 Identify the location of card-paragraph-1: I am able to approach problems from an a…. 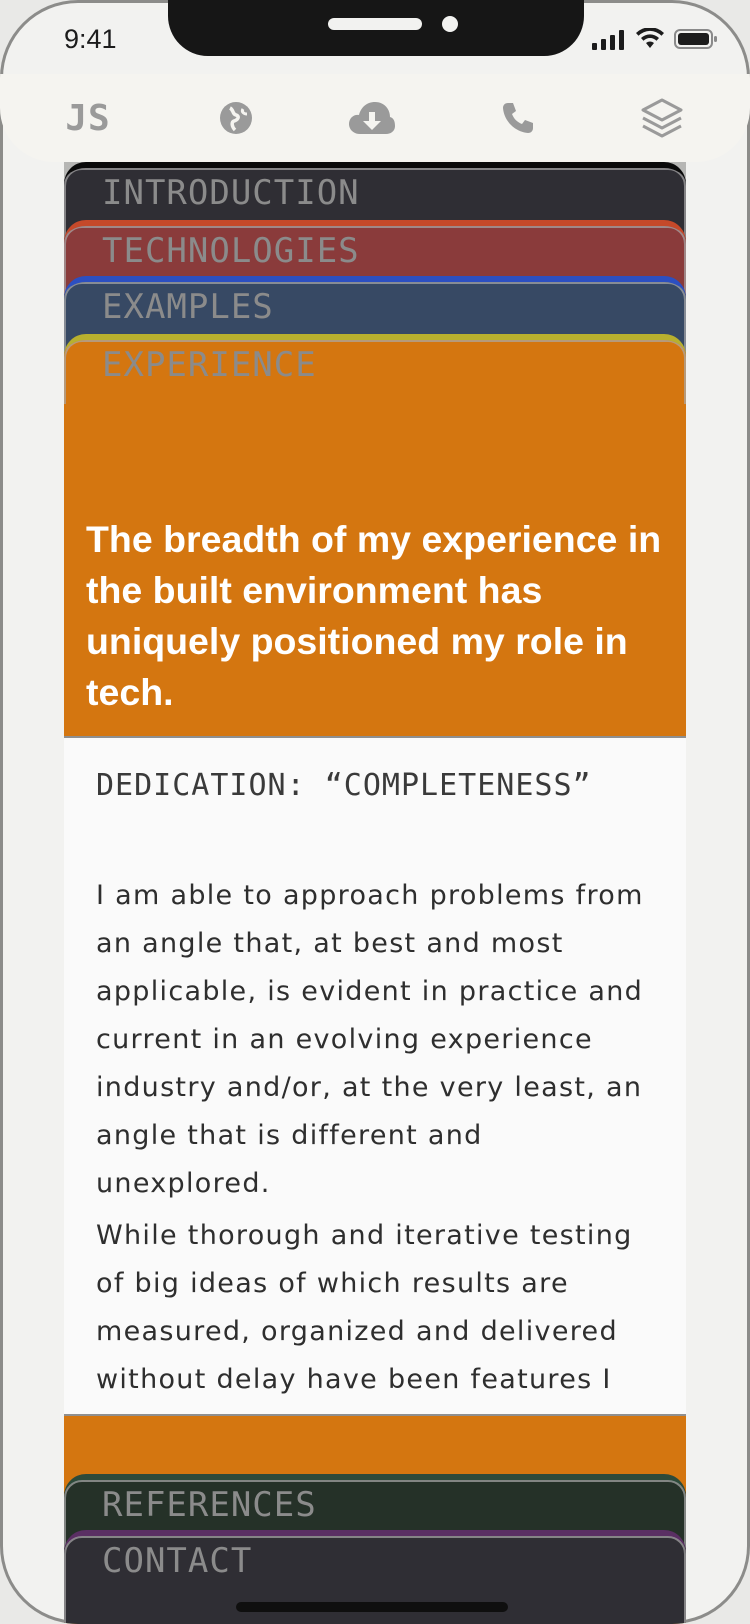
(370, 1039).